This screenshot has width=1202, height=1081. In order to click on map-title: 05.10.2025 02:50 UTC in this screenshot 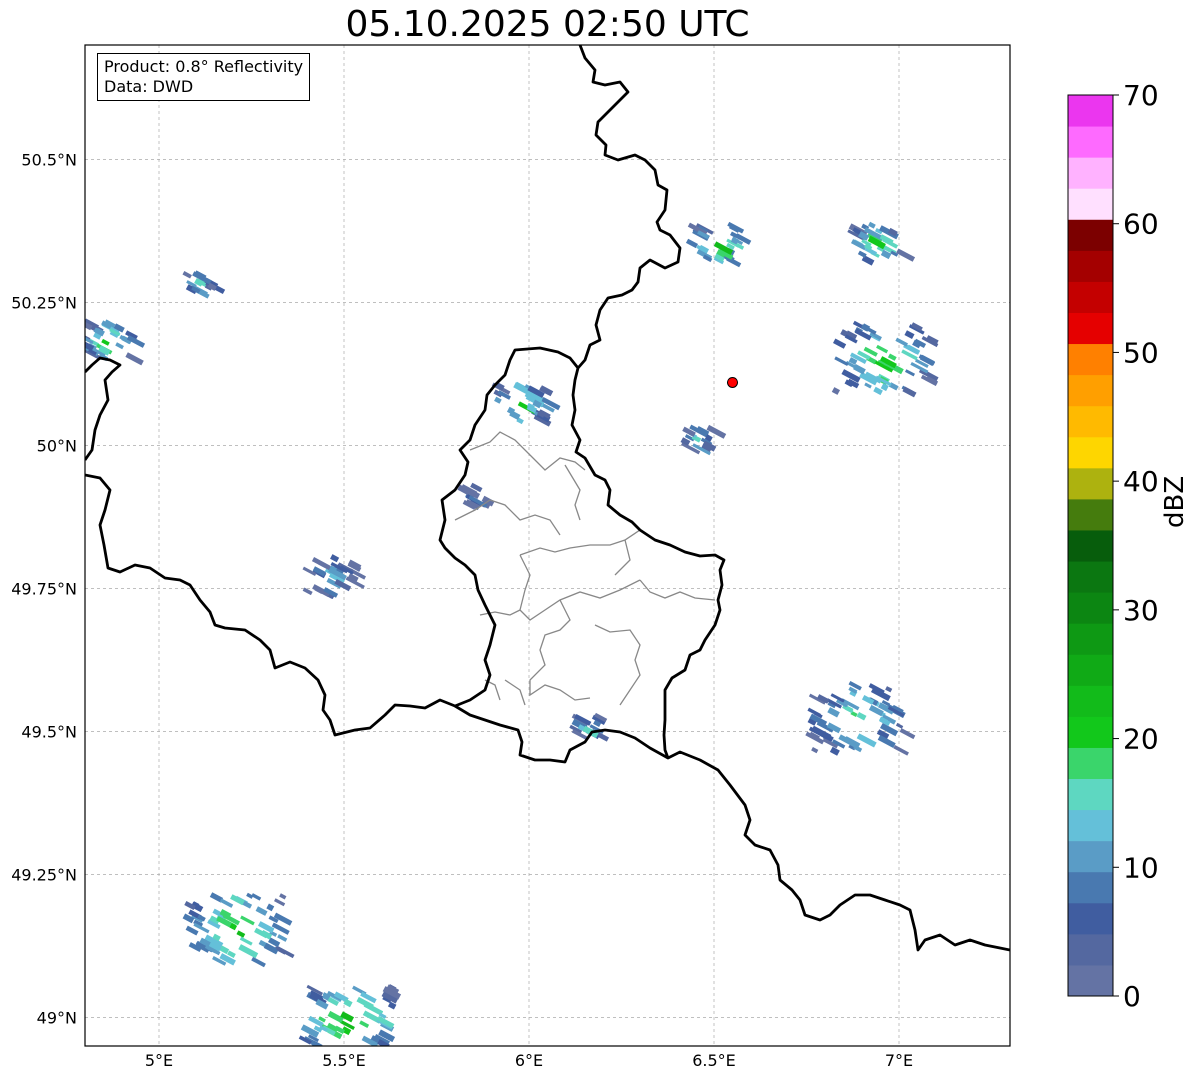, I will do `click(547, 24)`.